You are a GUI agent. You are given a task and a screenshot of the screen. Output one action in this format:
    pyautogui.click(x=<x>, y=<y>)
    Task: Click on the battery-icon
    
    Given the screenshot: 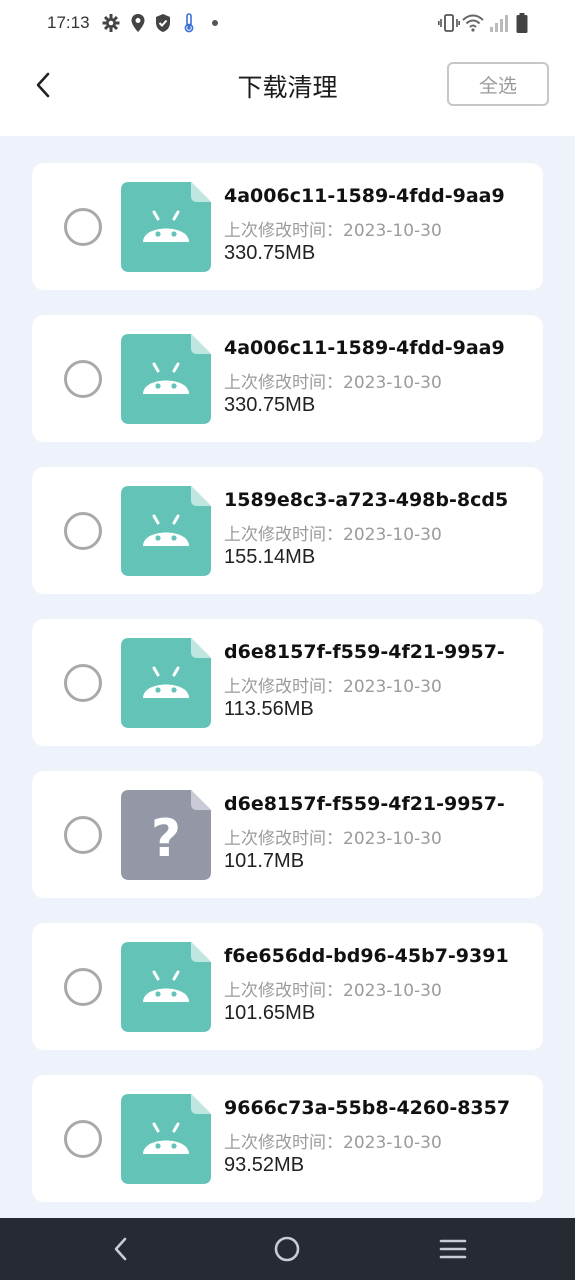 What is the action you would take?
    pyautogui.click(x=522, y=23)
    